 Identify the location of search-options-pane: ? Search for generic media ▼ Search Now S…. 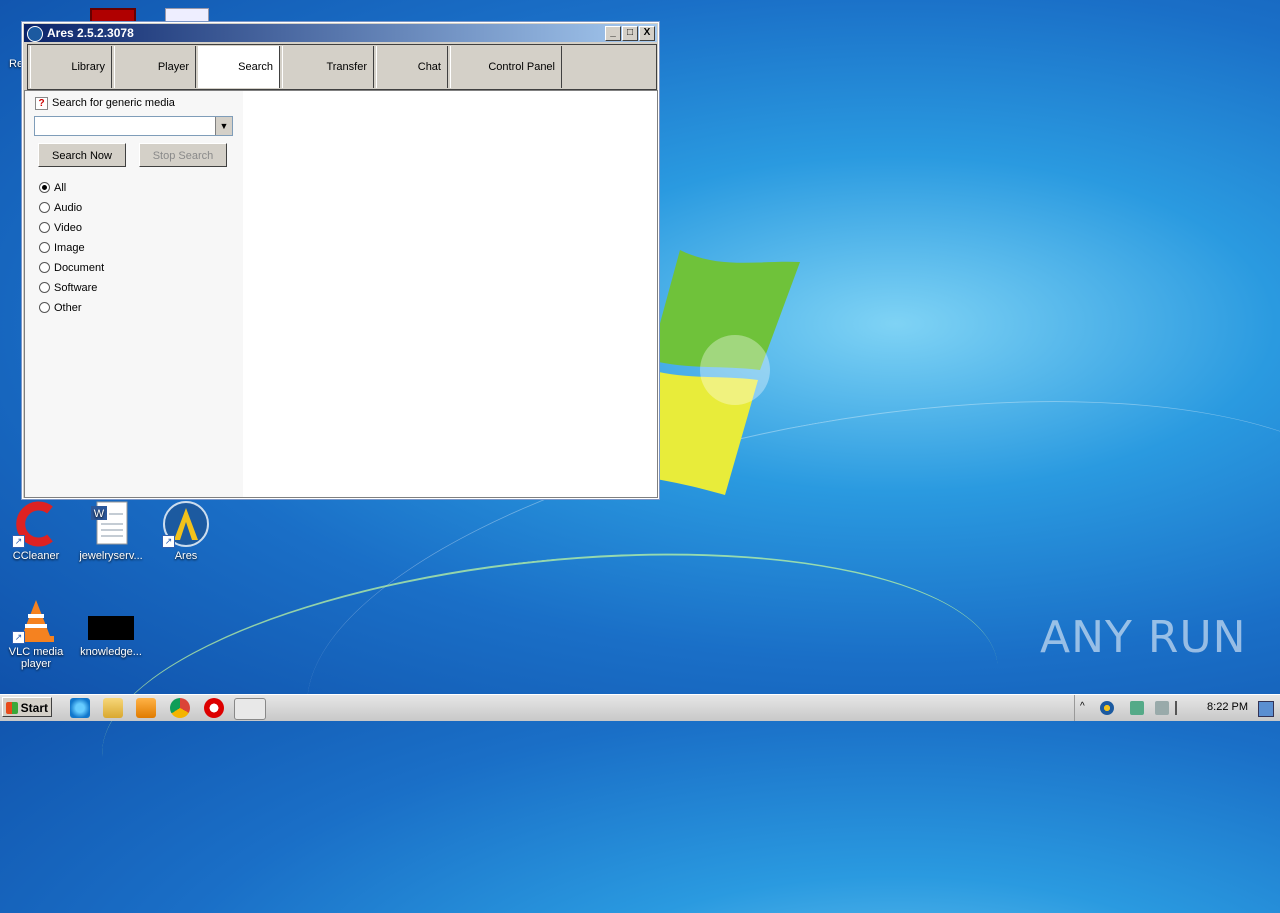
(134, 294).